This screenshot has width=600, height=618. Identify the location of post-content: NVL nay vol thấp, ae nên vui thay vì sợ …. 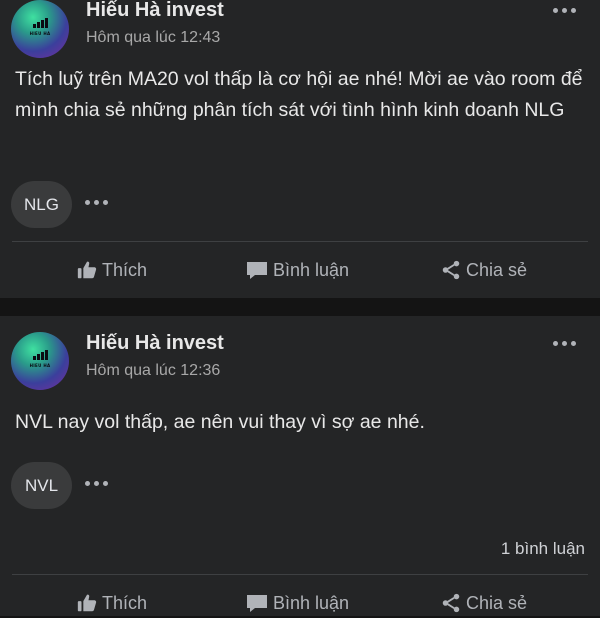
(220, 422).